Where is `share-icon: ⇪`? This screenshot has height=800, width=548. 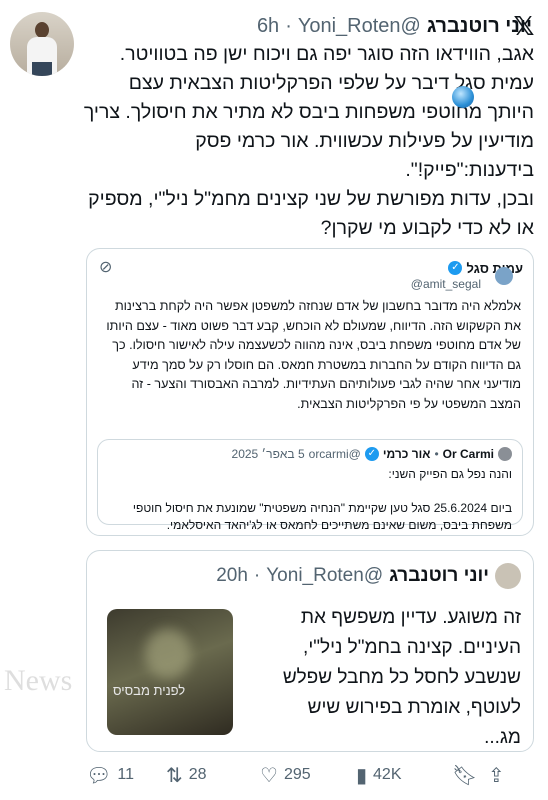 share-icon: ⇪ is located at coordinates (496, 775).